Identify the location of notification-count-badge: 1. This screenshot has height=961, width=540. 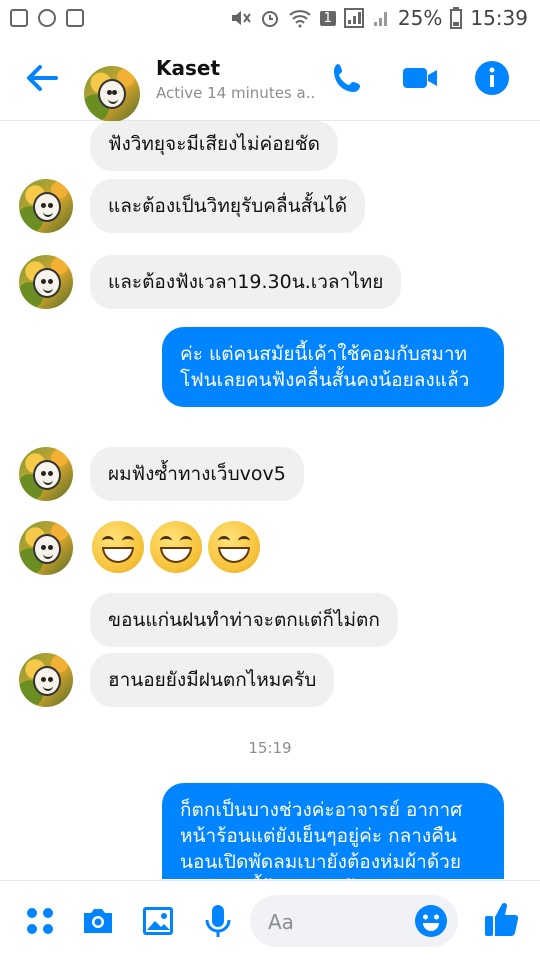
(327, 18).